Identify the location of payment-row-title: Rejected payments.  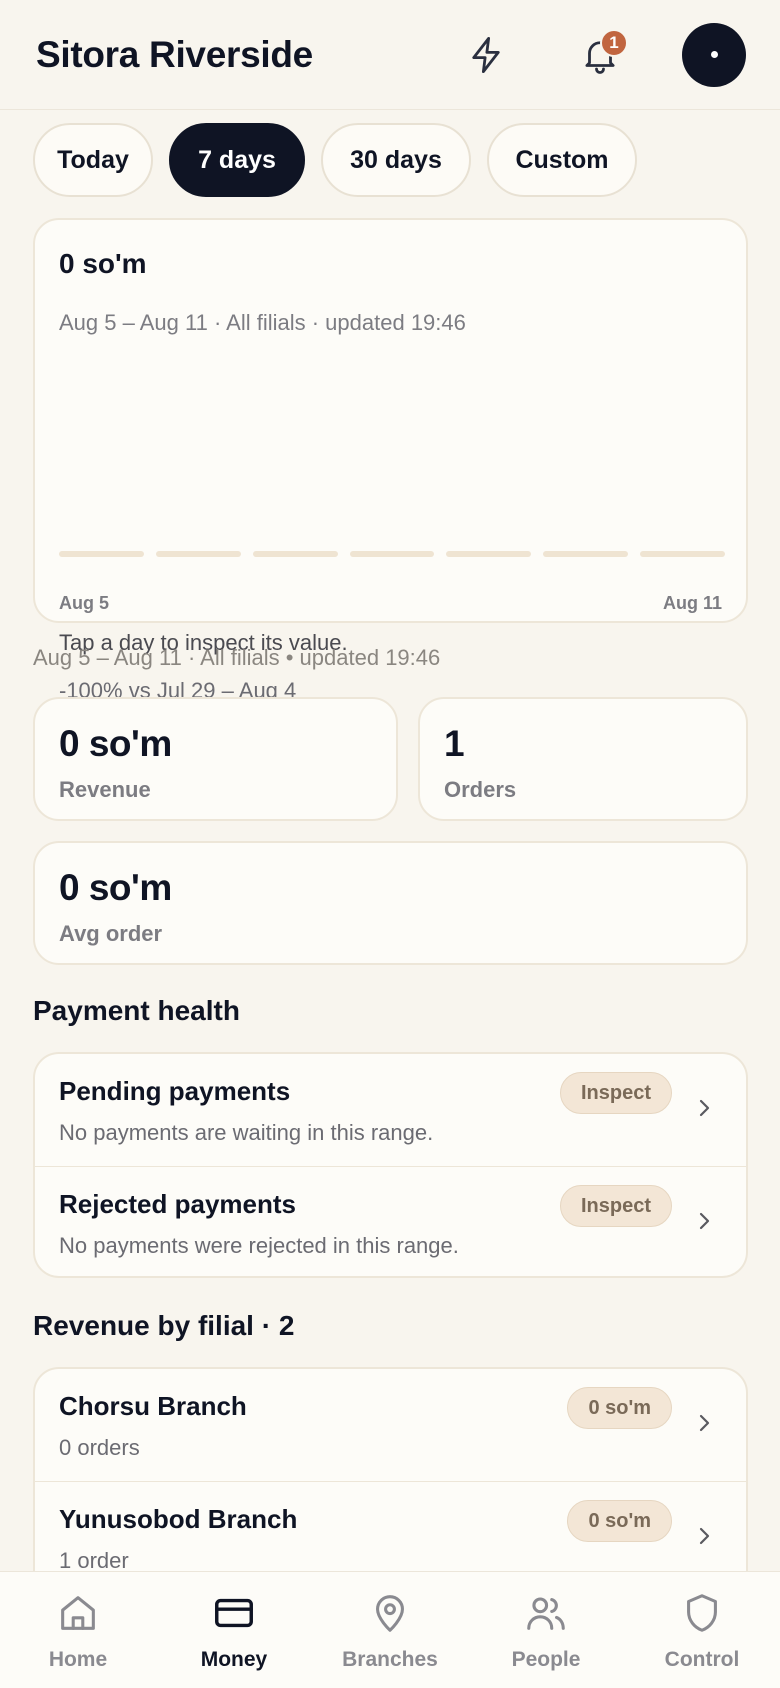
(177, 1204).